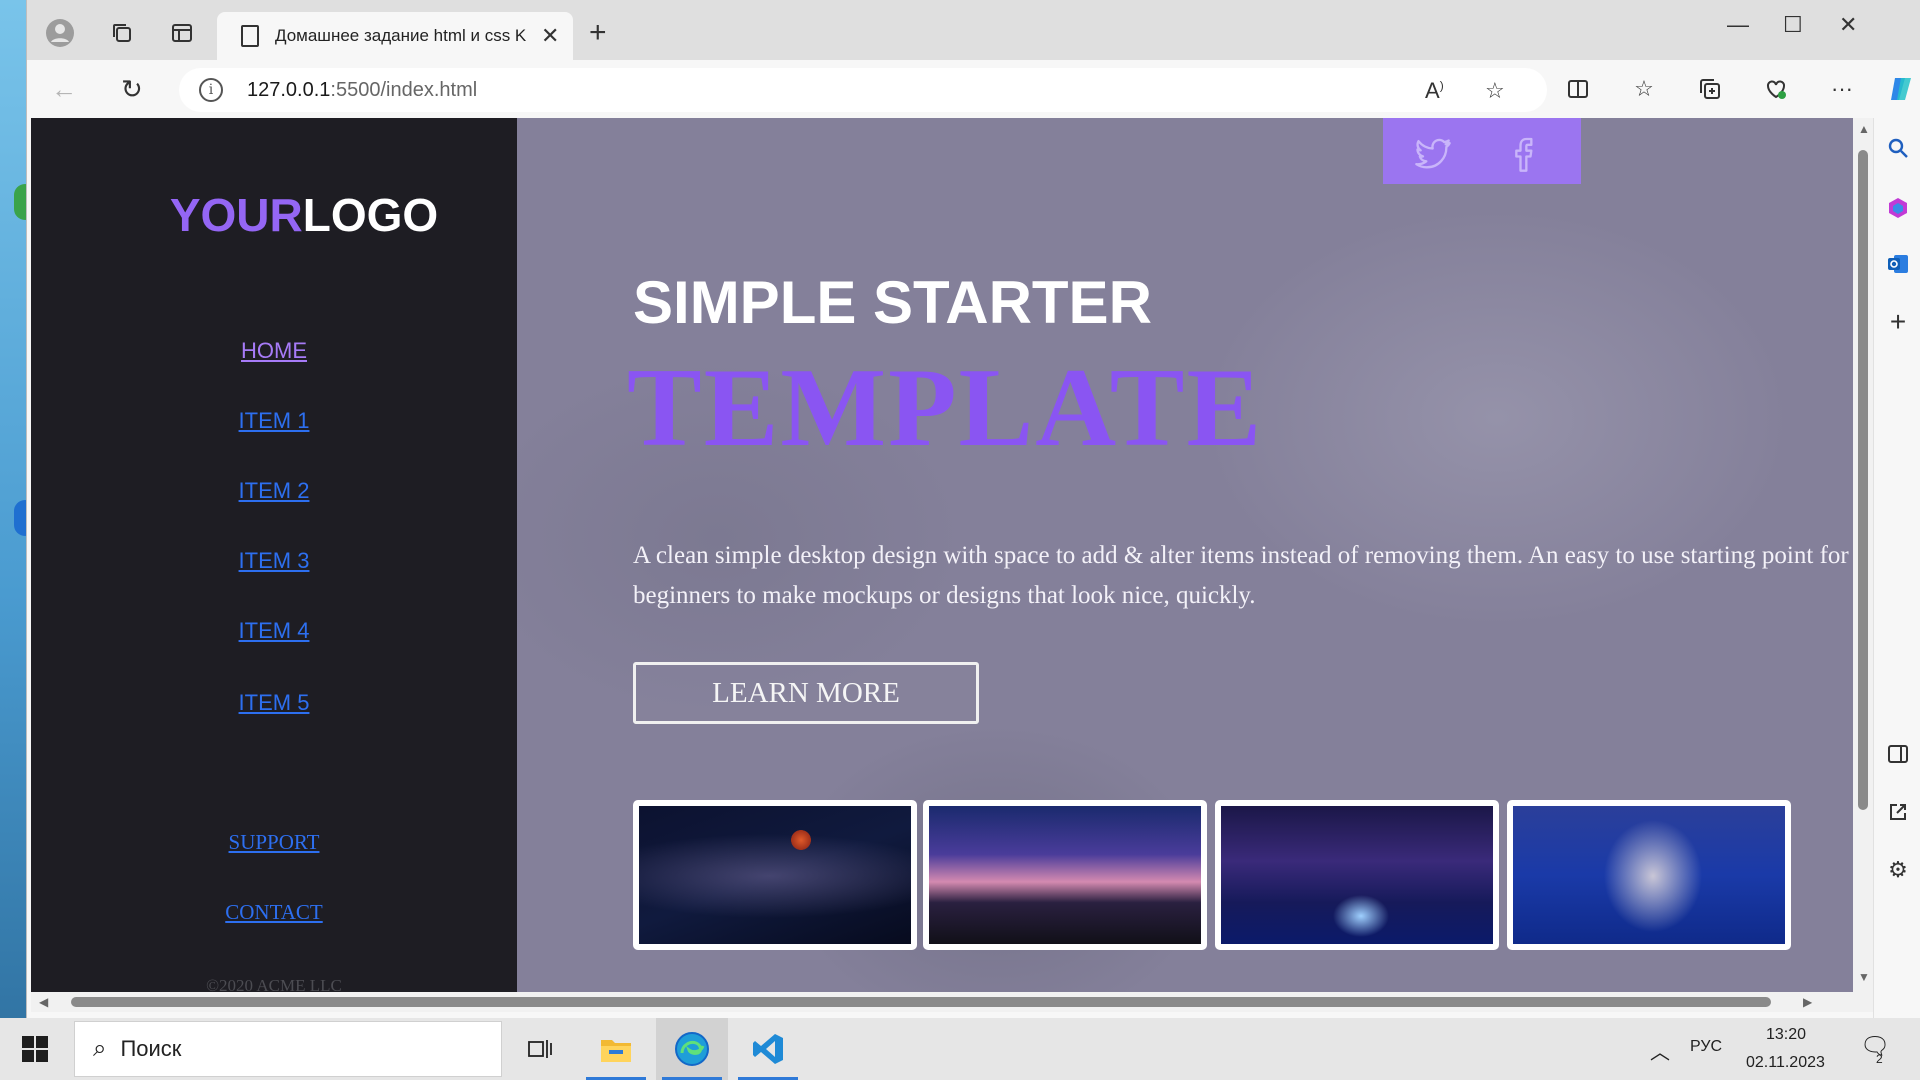 The height and width of the screenshot is (1080, 1920). I want to click on browser-essentials-icon, so click(1776, 89).